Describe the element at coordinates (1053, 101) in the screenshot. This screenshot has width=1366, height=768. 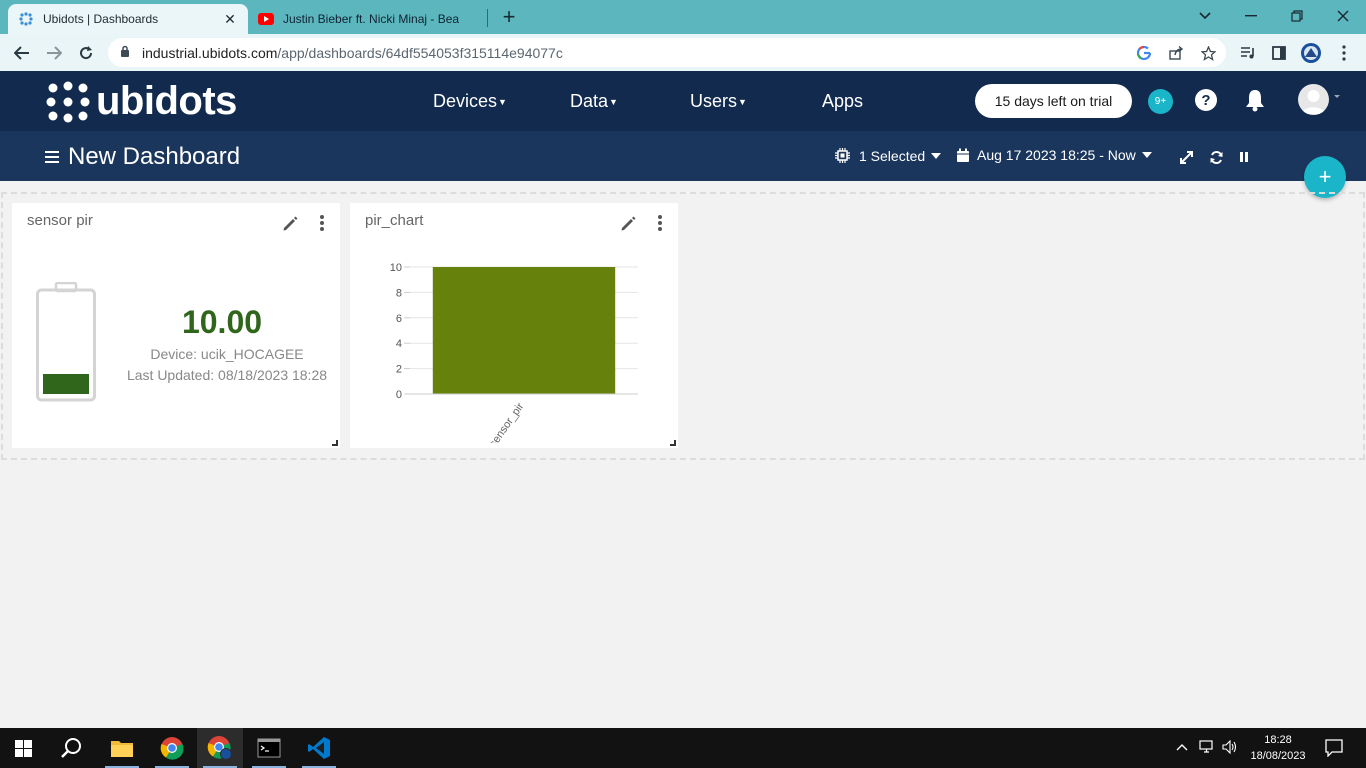
I see `trial-button: 15 days left on trial` at that location.